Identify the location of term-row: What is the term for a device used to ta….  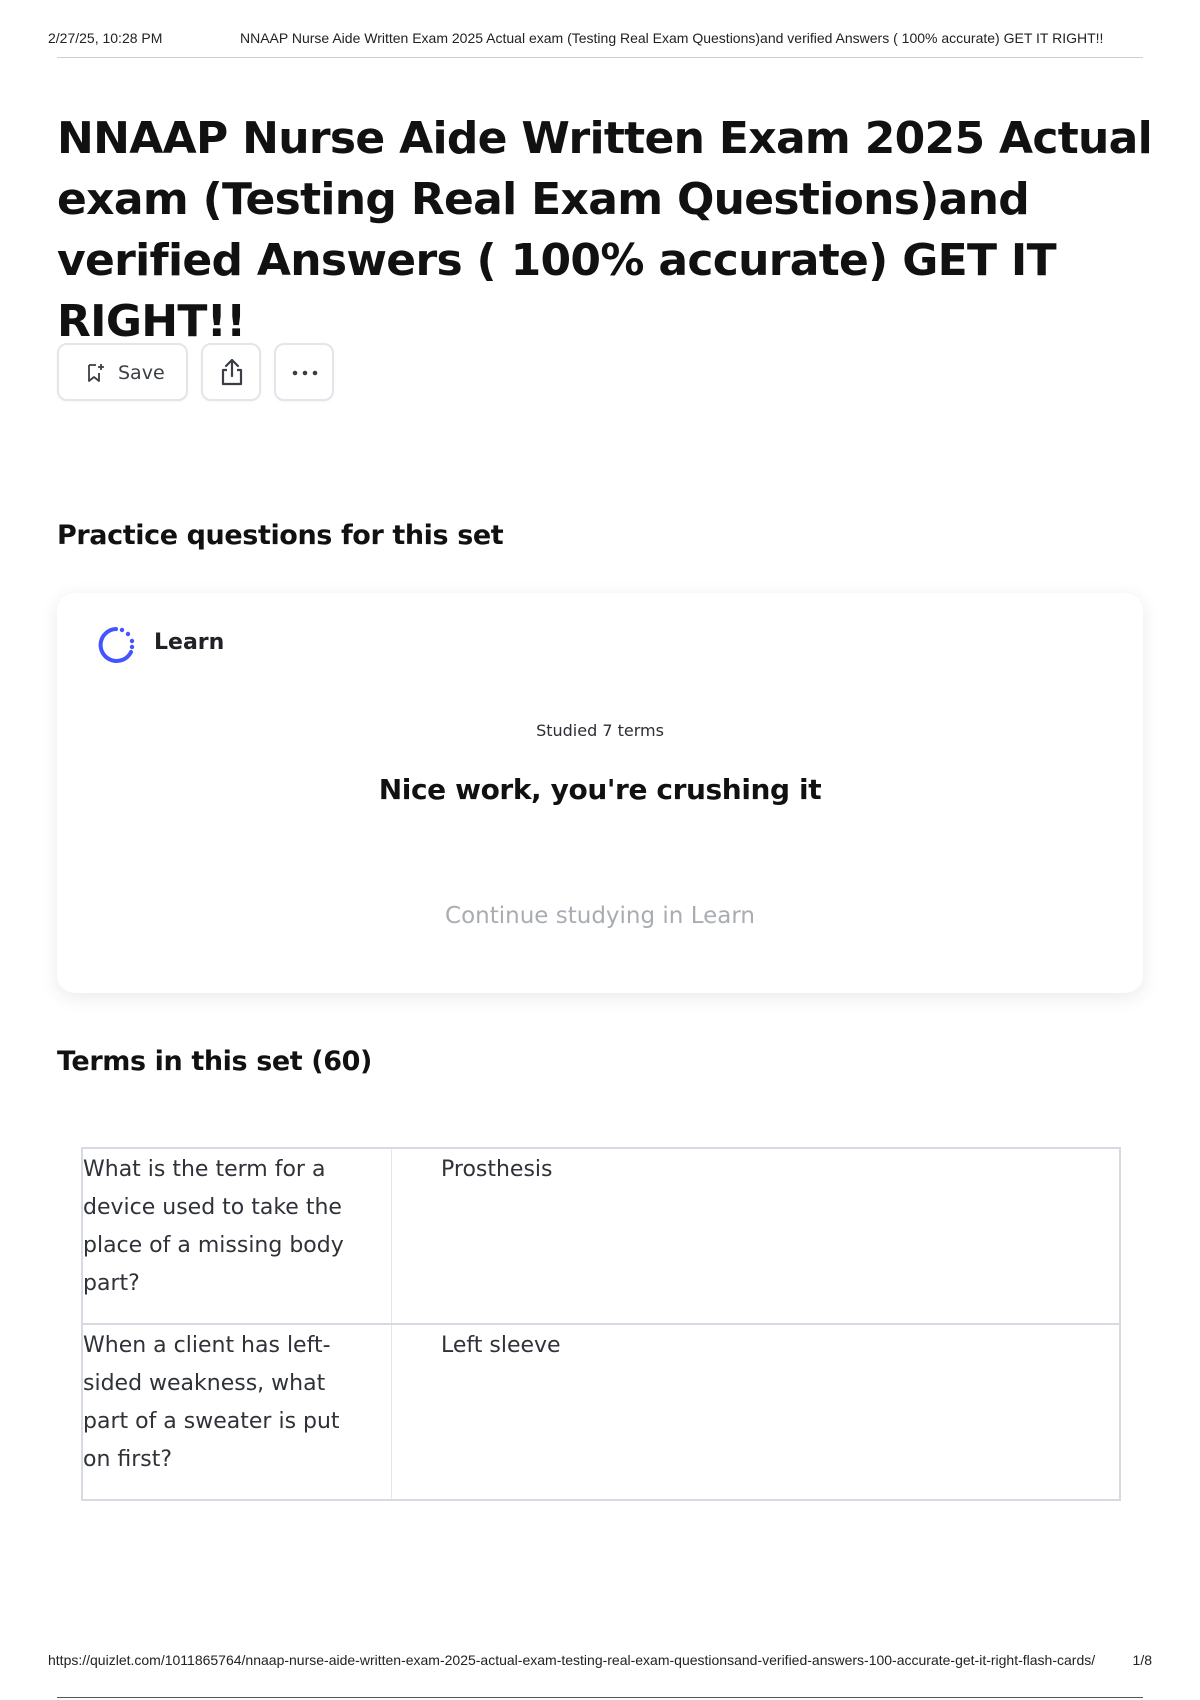
(601, 1237).